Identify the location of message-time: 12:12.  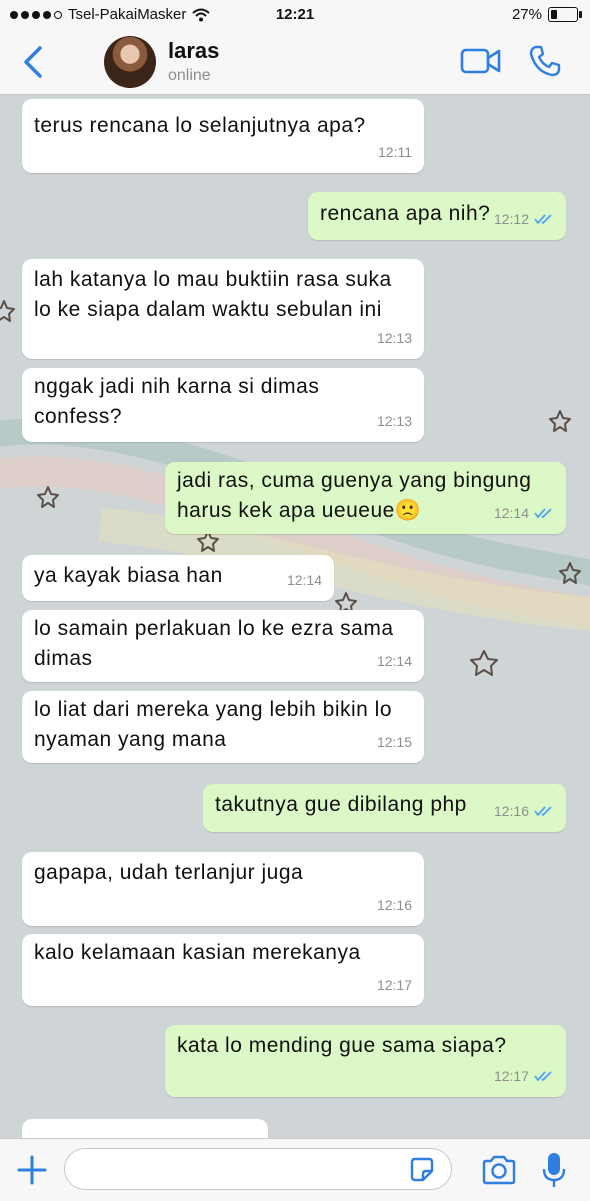
(511, 219).